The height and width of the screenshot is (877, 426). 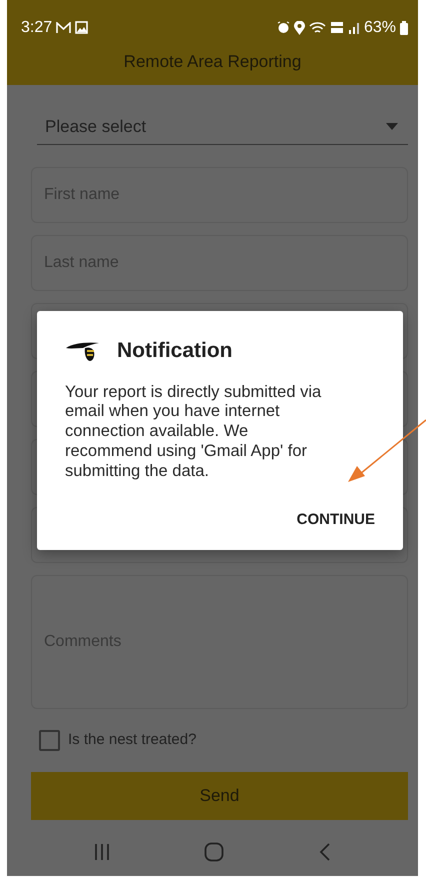 I want to click on dropdown-icon, so click(x=392, y=126).